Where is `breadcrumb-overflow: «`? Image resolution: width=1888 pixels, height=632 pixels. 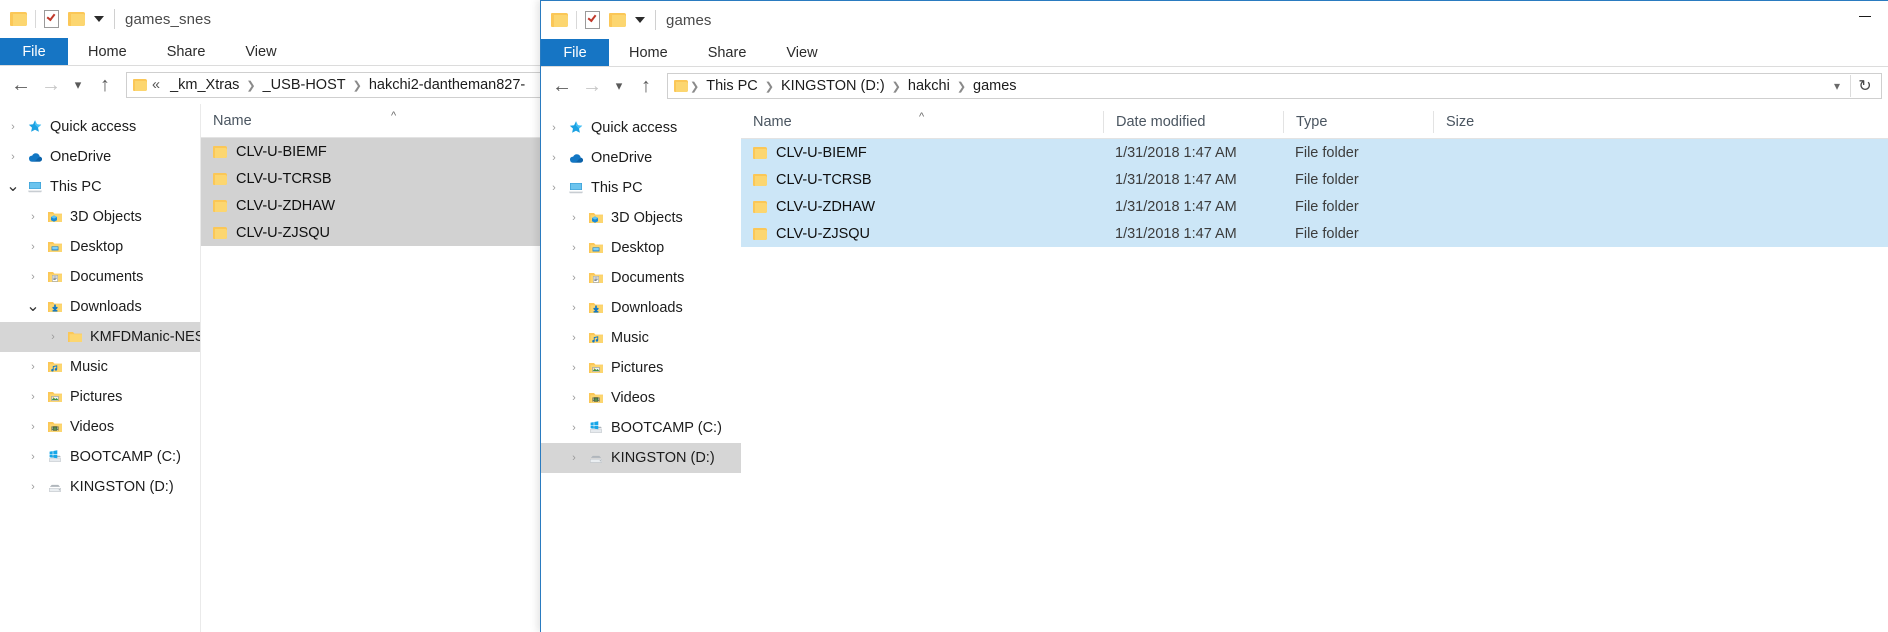 breadcrumb-overflow: « is located at coordinates (156, 85).